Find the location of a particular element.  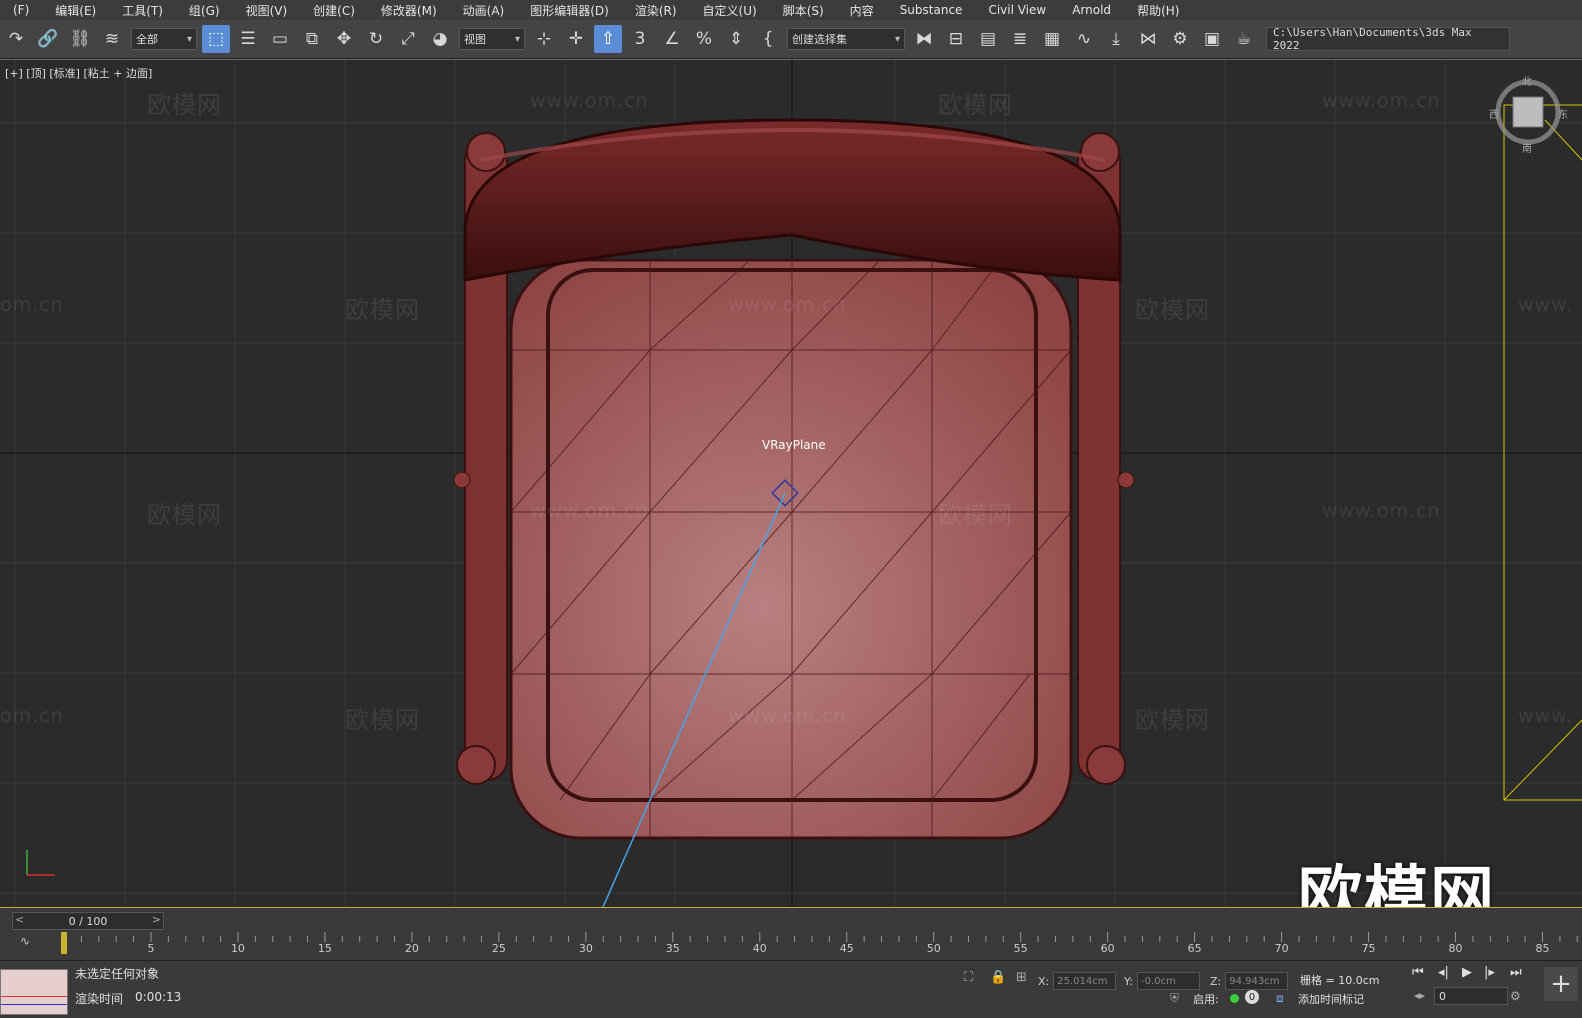

viewcube-north: 北 is located at coordinates (1527, 80).